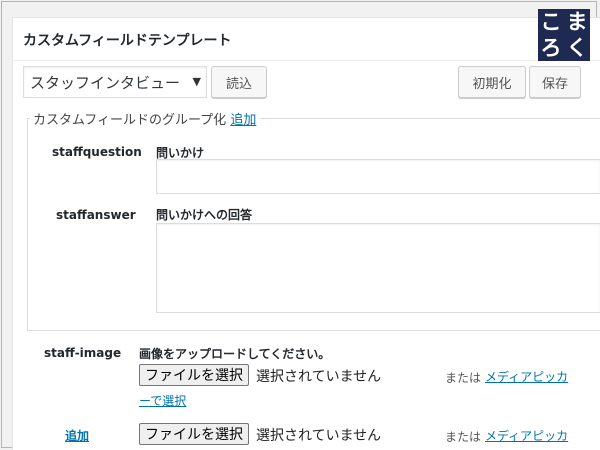 The image size is (600, 450). I want to click on save-button: 保存, so click(555, 82).